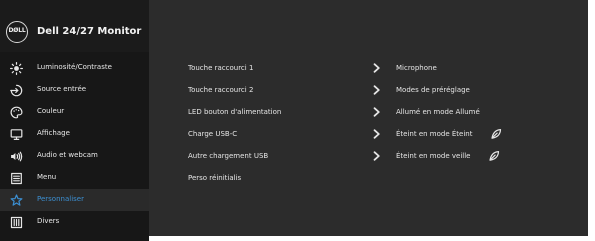  I want to click on menu-label-brightness-contrast: Luminosité/Contraste, so click(74, 67).